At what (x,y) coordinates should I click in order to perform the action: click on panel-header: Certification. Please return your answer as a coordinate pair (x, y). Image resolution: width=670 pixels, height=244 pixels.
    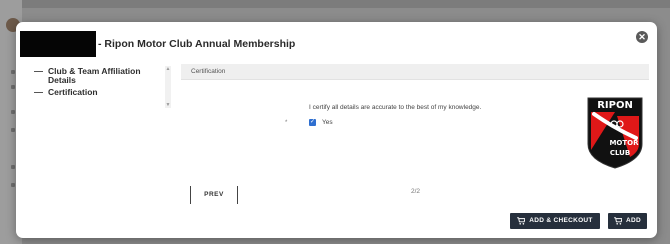
    Looking at the image, I should click on (415, 72).